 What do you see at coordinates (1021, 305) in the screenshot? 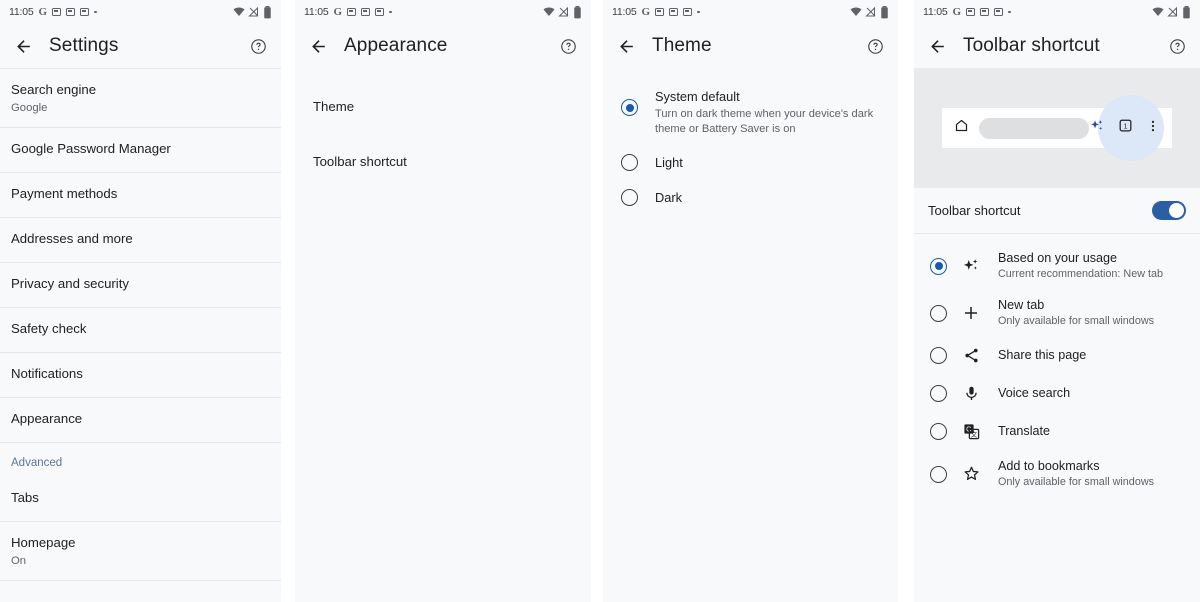
I see `option-title: New tab` at bounding box center [1021, 305].